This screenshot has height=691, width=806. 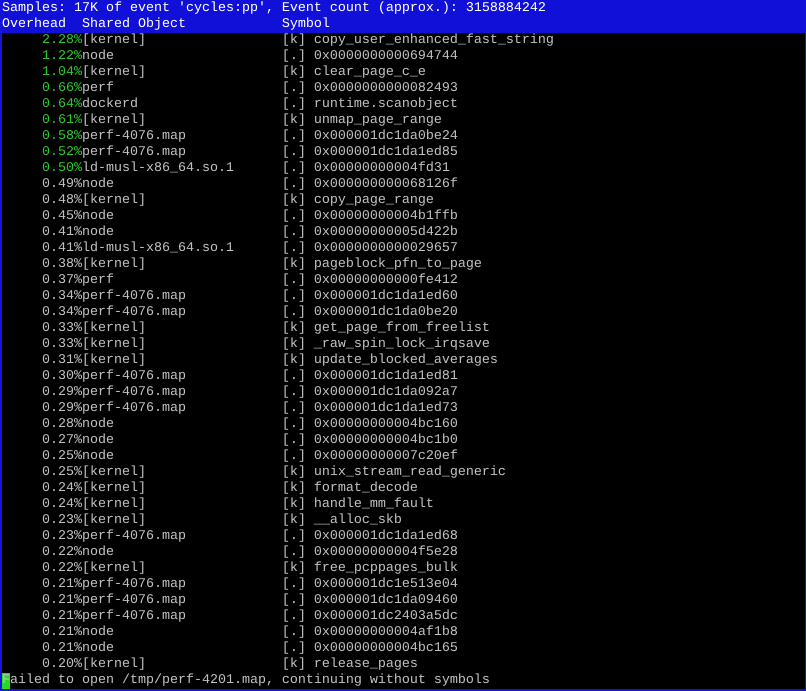 What do you see at coordinates (62, 89) in the screenshot?
I see `overhead-cell: 0.66%` at bounding box center [62, 89].